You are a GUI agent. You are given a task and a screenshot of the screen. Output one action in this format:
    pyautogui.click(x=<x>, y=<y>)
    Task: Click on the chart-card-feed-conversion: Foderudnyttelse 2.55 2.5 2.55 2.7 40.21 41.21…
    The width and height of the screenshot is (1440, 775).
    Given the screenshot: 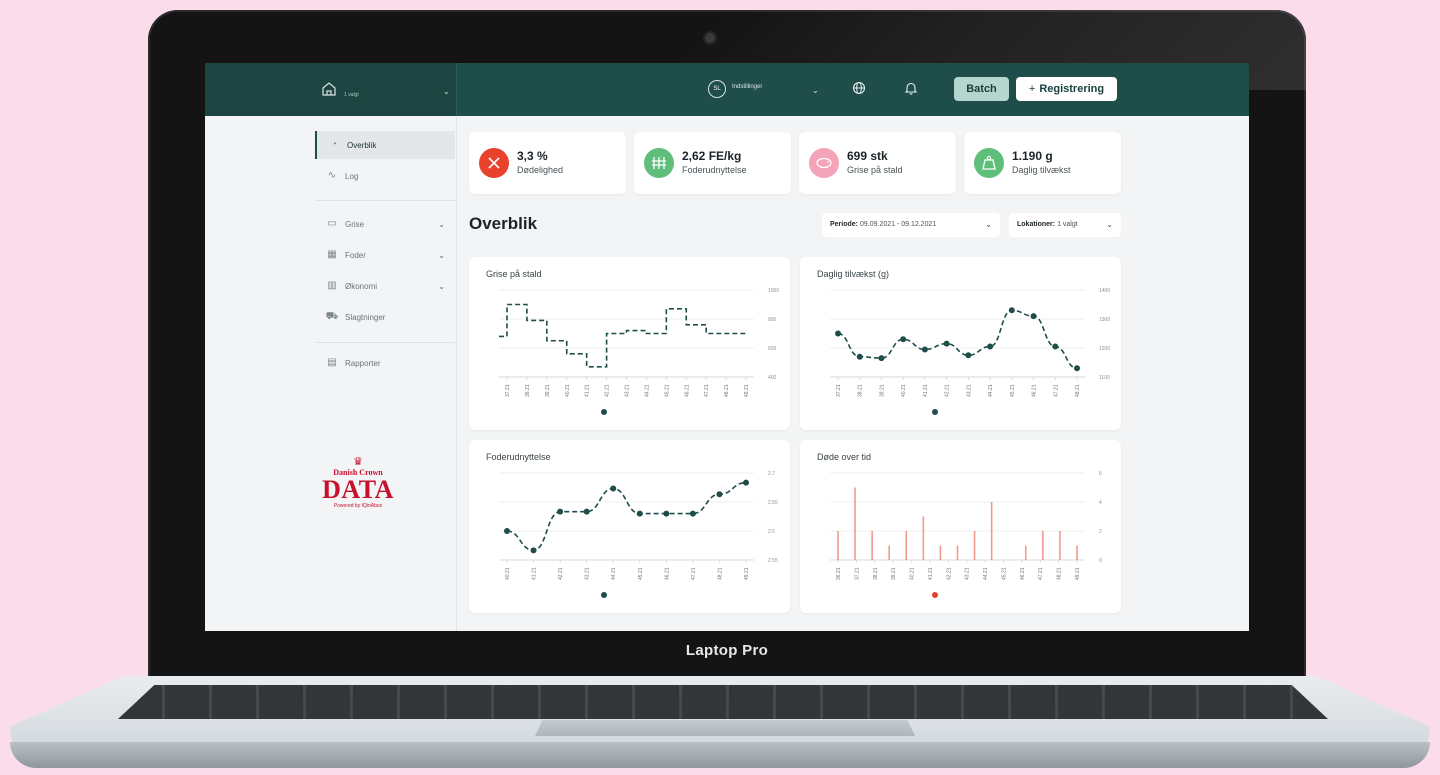 What is the action you would take?
    pyautogui.click(x=629, y=526)
    